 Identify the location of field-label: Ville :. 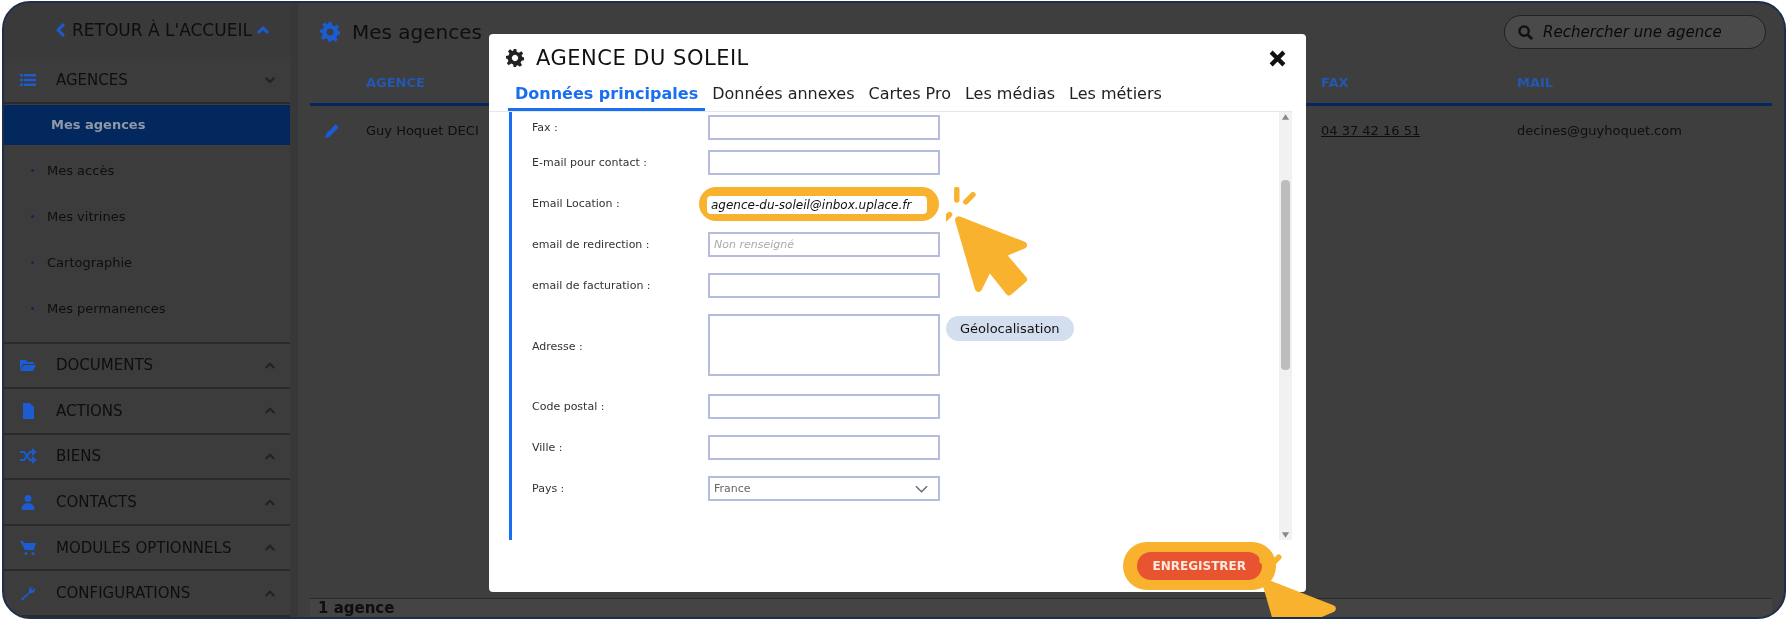
(548, 447).